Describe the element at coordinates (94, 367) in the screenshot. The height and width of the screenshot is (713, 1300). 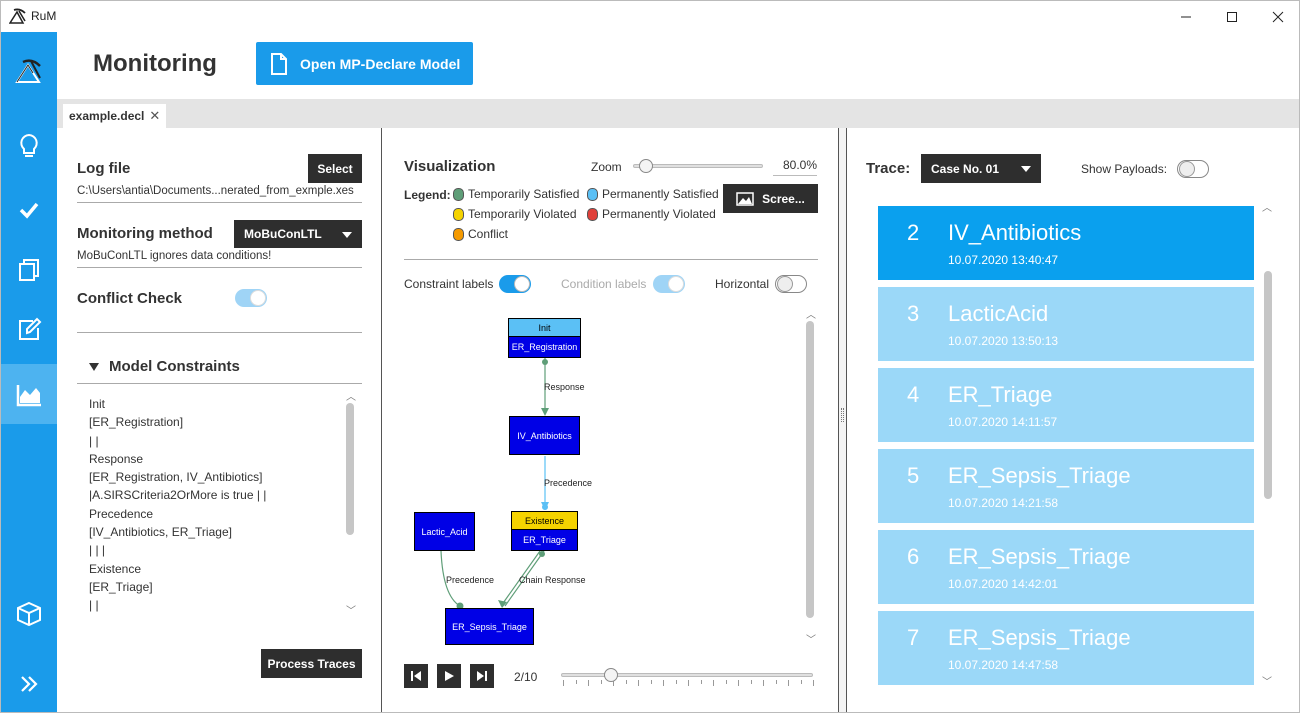
I see `collapse-triangle-icon` at that location.